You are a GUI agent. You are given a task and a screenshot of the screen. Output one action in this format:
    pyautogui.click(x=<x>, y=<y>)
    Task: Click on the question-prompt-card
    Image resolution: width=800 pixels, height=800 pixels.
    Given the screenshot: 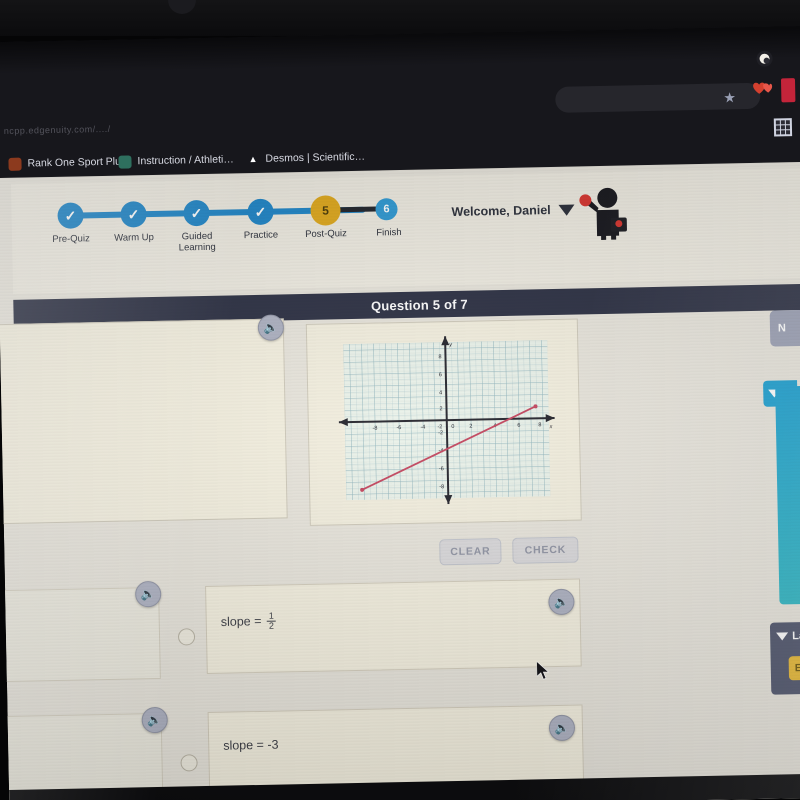 What is the action you would take?
    pyautogui.click(x=144, y=421)
    